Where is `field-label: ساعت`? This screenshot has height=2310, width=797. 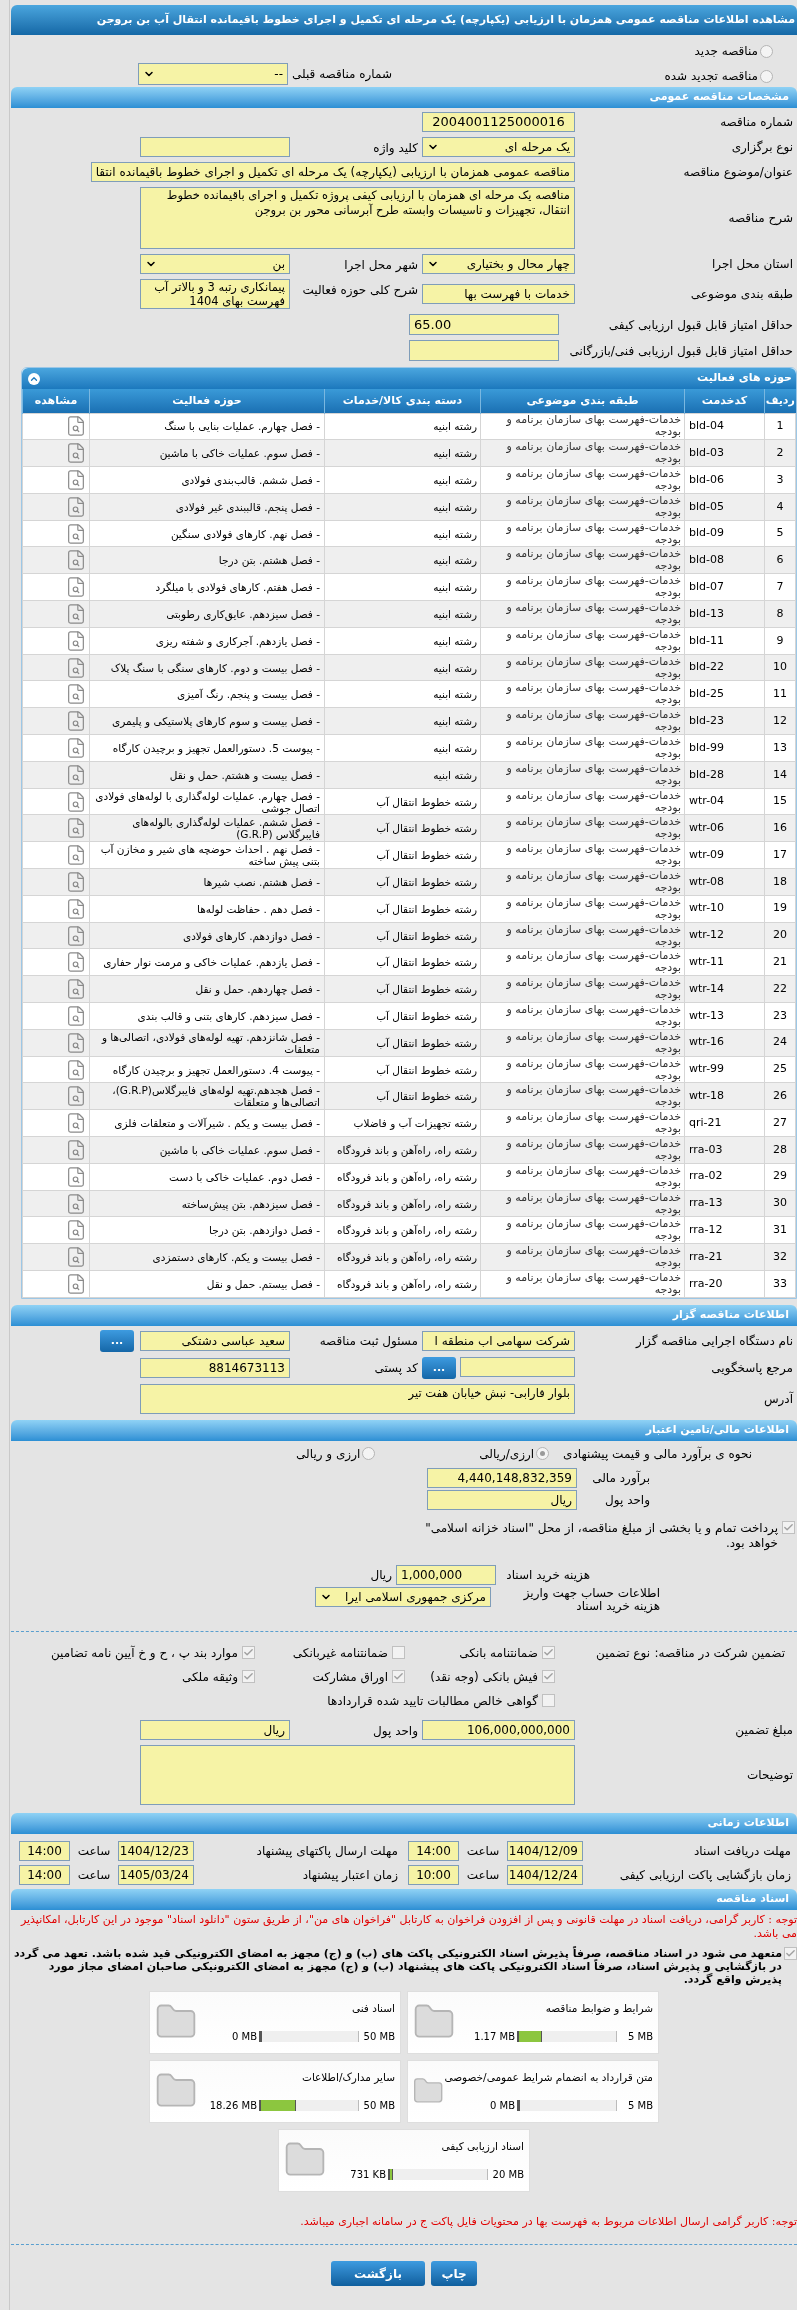 field-label: ساعت is located at coordinates (483, 1875).